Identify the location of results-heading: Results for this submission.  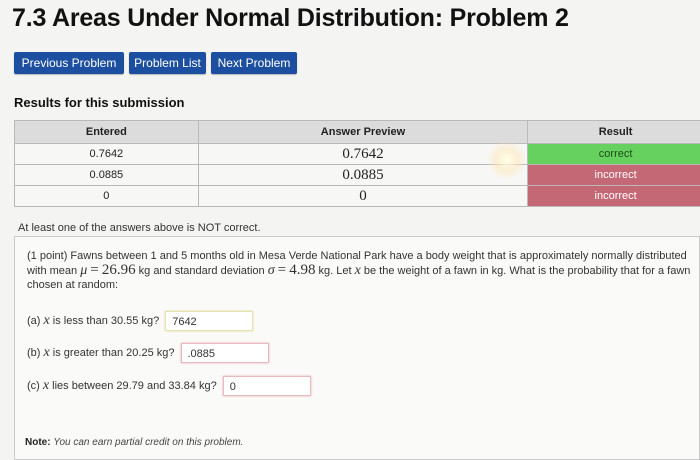
(99, 102).